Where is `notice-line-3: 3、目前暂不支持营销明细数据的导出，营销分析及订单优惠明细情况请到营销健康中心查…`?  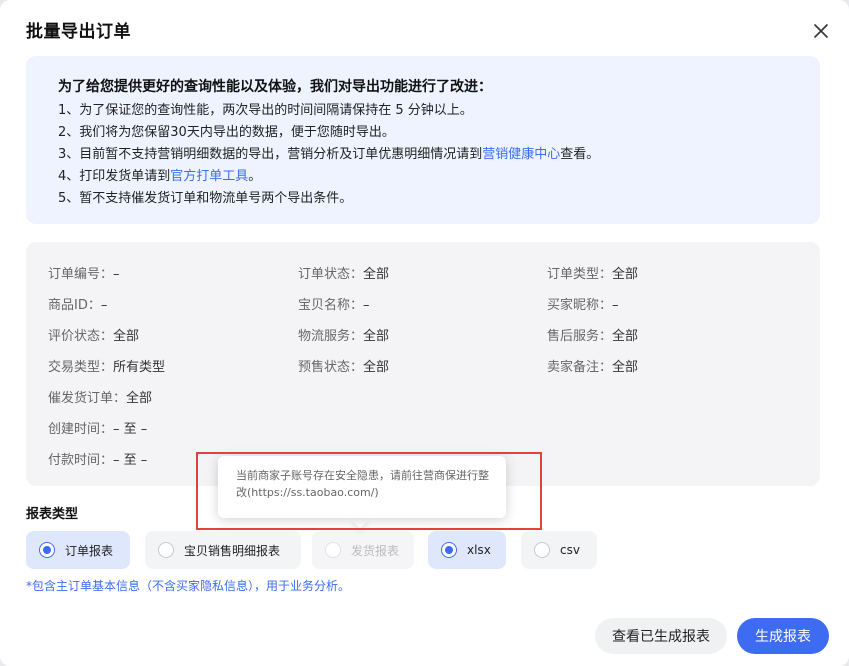
notice-line-3: 3、目前暂不支持营销明细数据的导出，营销分析及订单优惠明细情况请到营销健康中心查… is located at coordinates (439, 155).